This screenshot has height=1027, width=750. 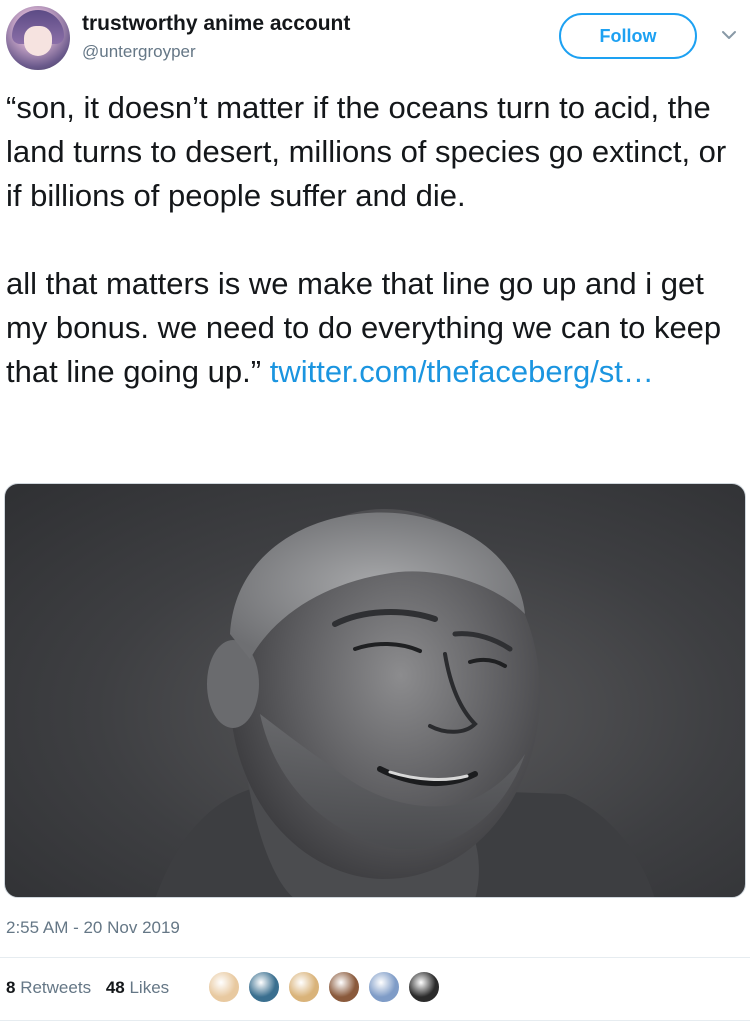 I want to click on likes-stat: 48 Likes, so click(x=137, y=987).